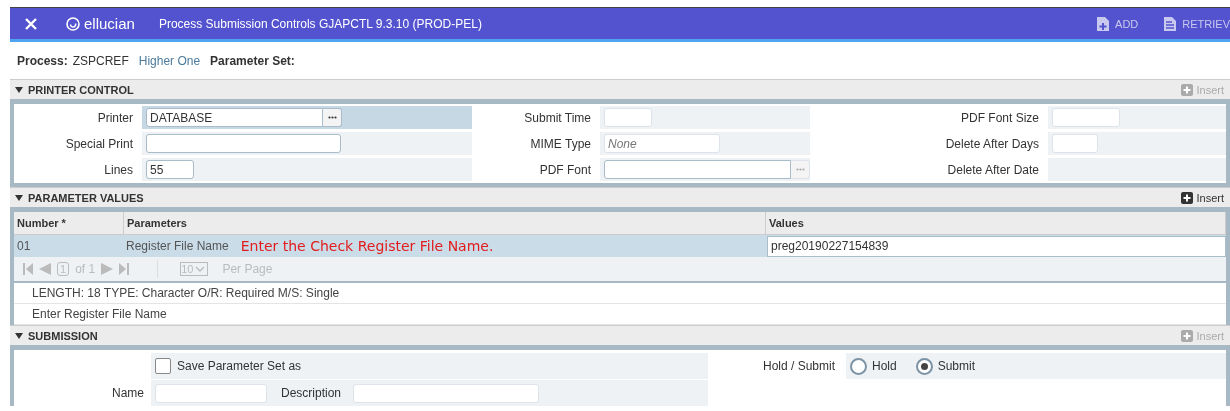 The height and width of the screenshot is (411, 1230). I want to click on field-label: Printer, so click(115, 118).